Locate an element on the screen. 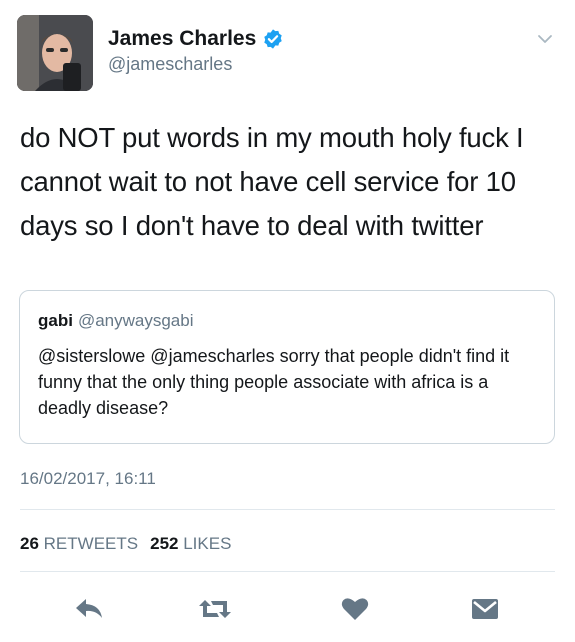  quoted-author-handle: @anywaysgabi is located at coordinates (135, 320).